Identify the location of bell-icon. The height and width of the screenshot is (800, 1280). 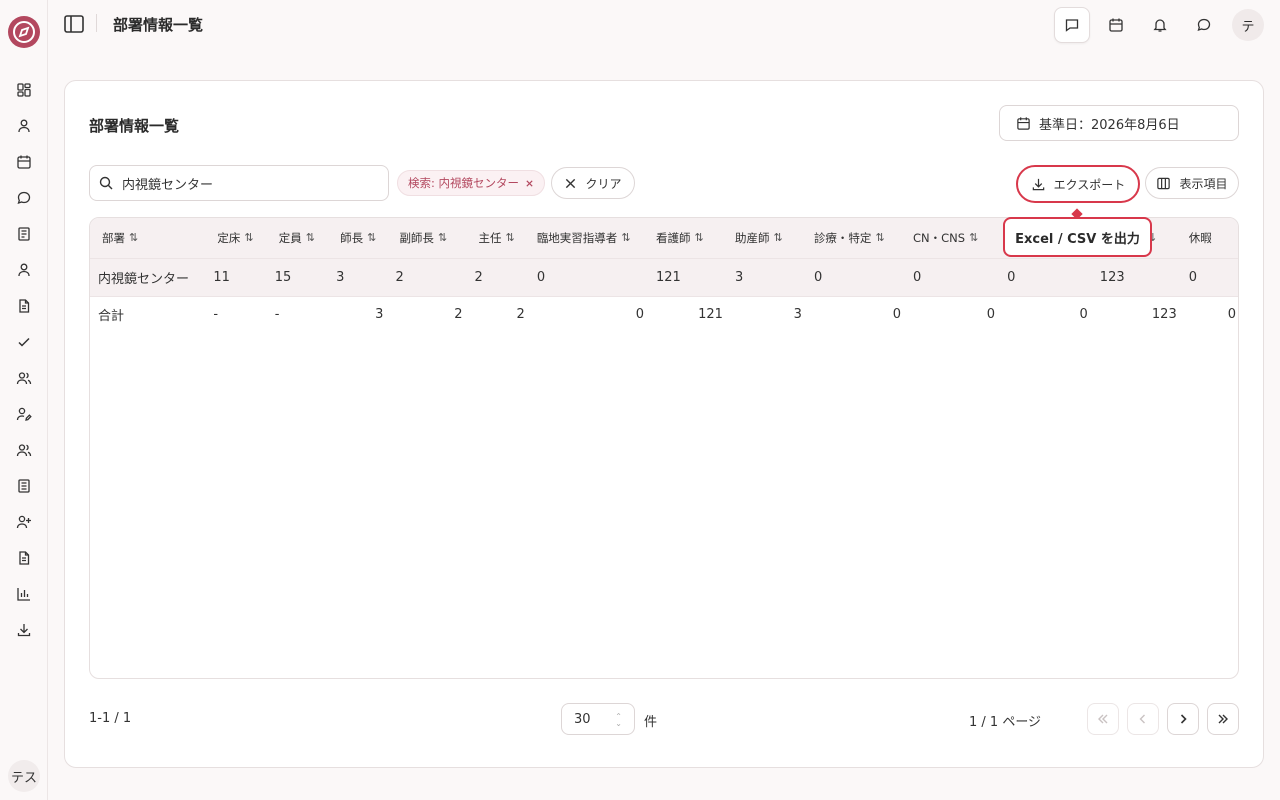
(1160, 25).